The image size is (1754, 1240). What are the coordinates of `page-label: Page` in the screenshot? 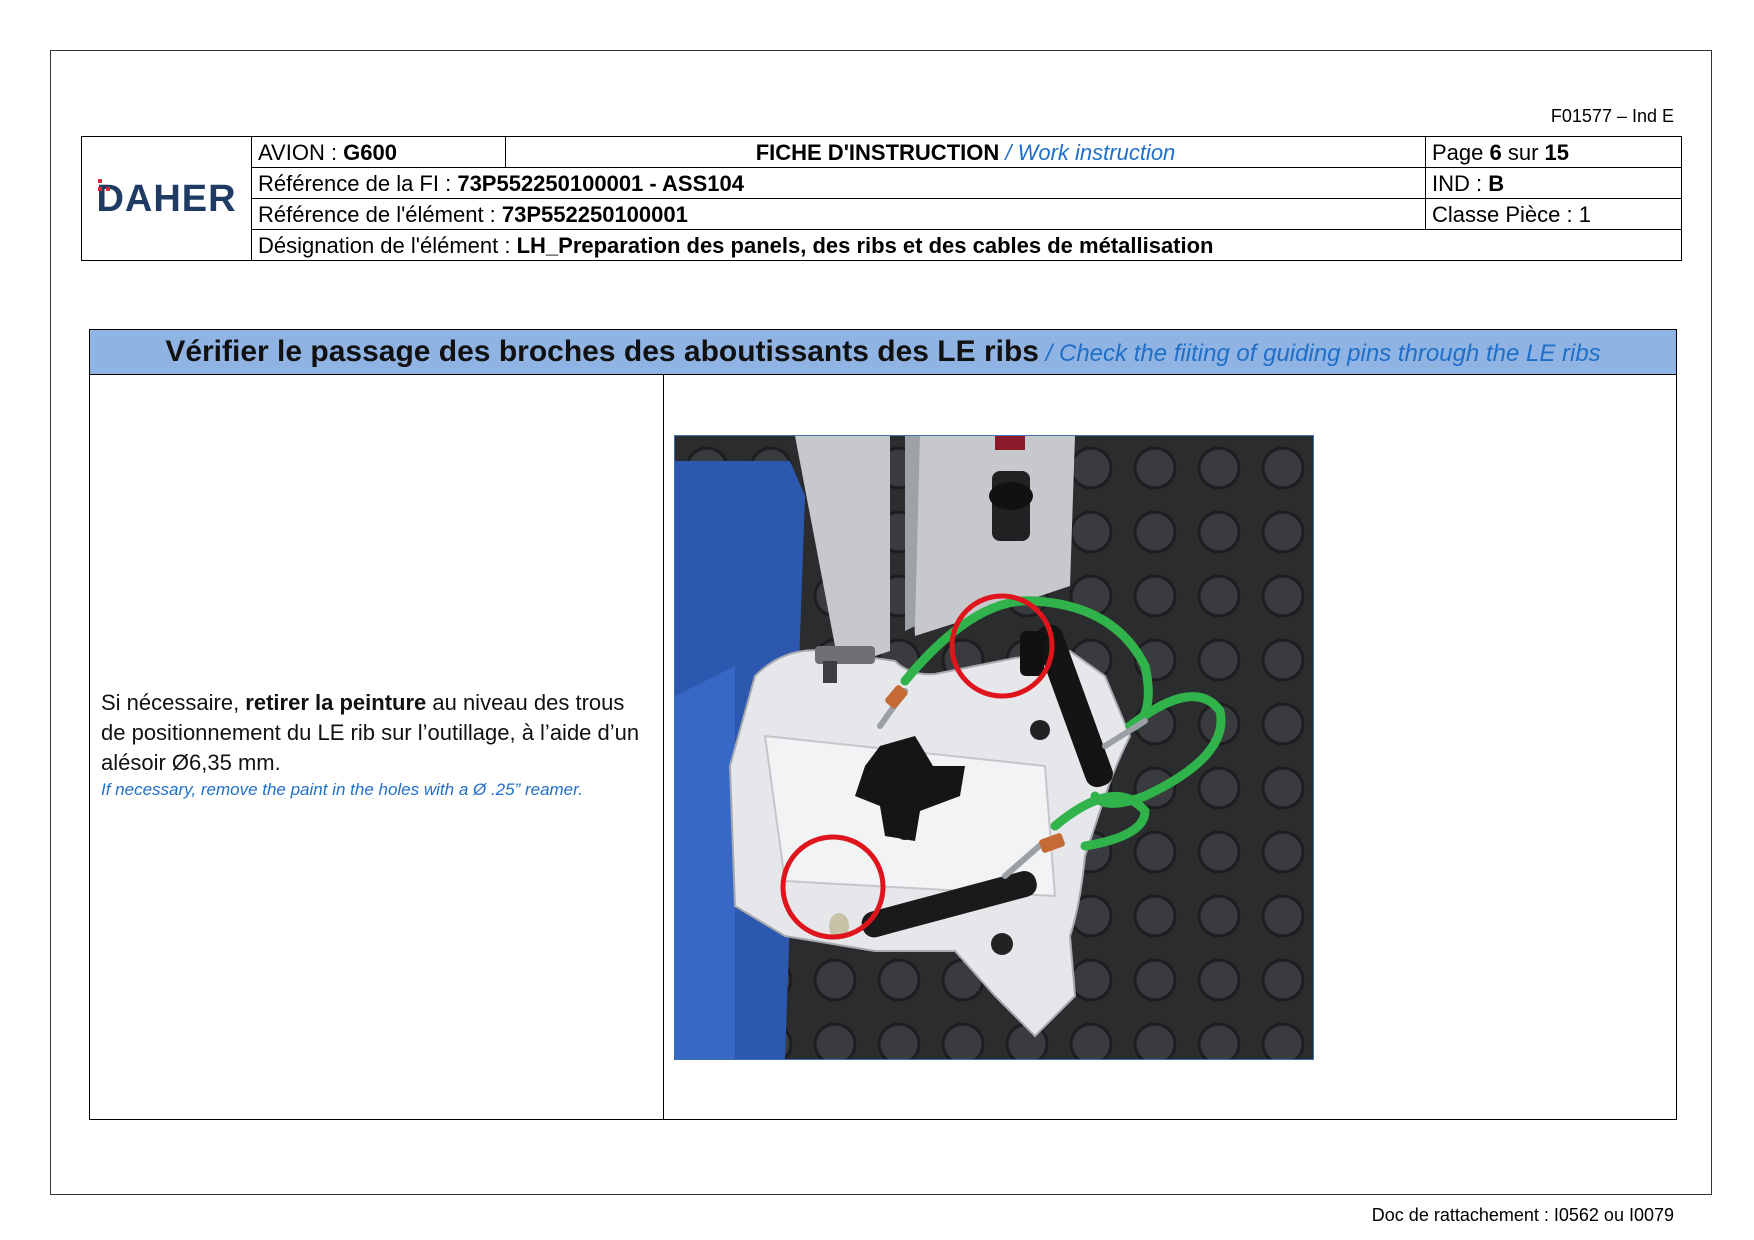 It's located at (1461, 152).